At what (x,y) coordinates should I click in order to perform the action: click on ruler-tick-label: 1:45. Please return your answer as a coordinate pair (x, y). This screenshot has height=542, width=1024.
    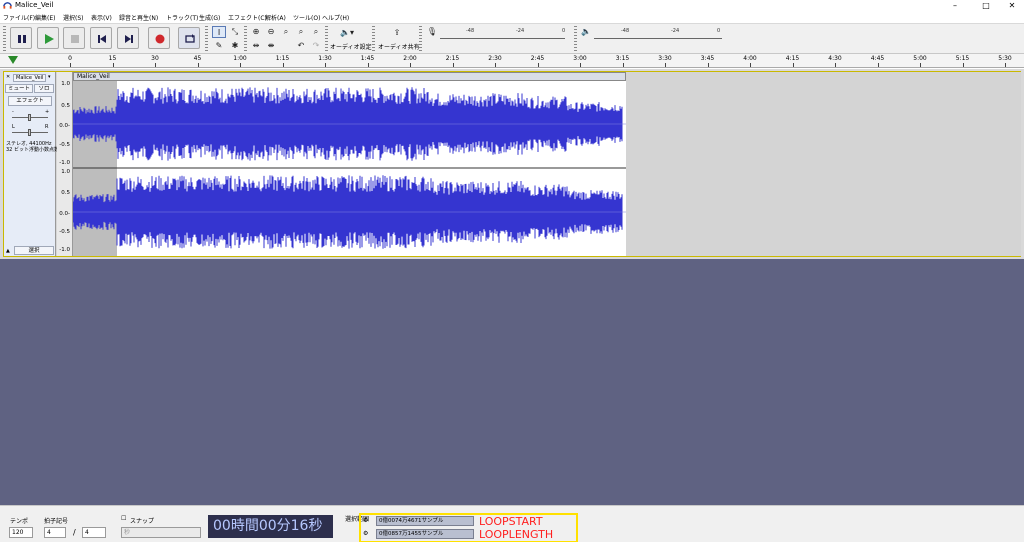
    Looking at the image, I should click on (367, 58).